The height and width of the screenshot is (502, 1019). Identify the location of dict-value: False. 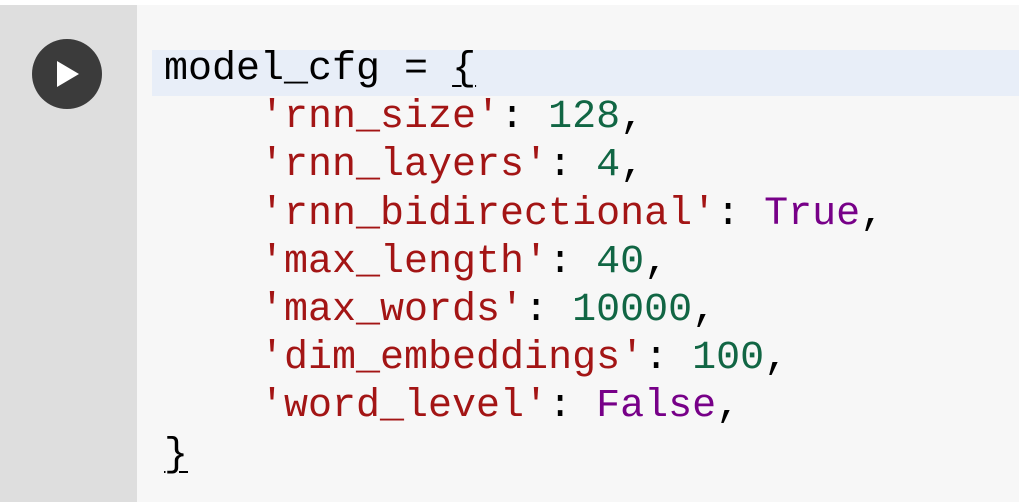
(656, 407).